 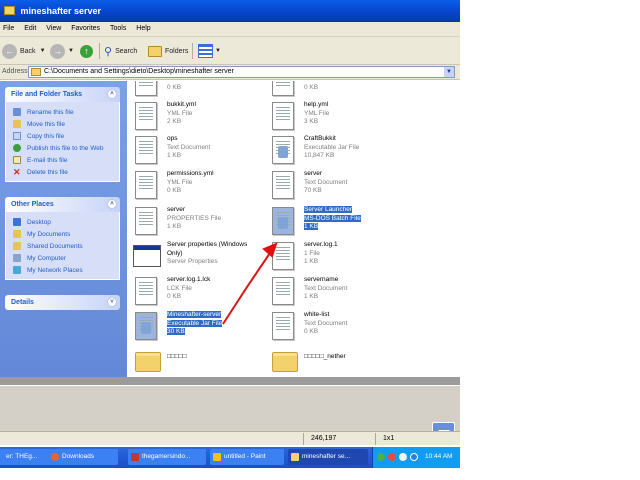 What do you see at coordinates (230, 408) in the screenshot?
I see `paint-canvas-area` at bounding box center [230, 408].